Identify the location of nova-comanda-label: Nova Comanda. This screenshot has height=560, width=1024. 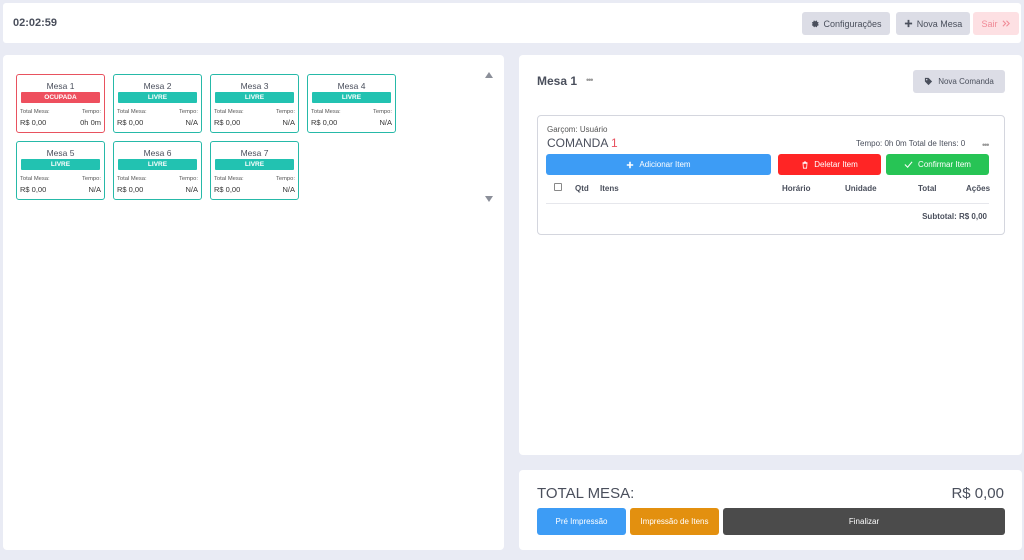
(966, 81).